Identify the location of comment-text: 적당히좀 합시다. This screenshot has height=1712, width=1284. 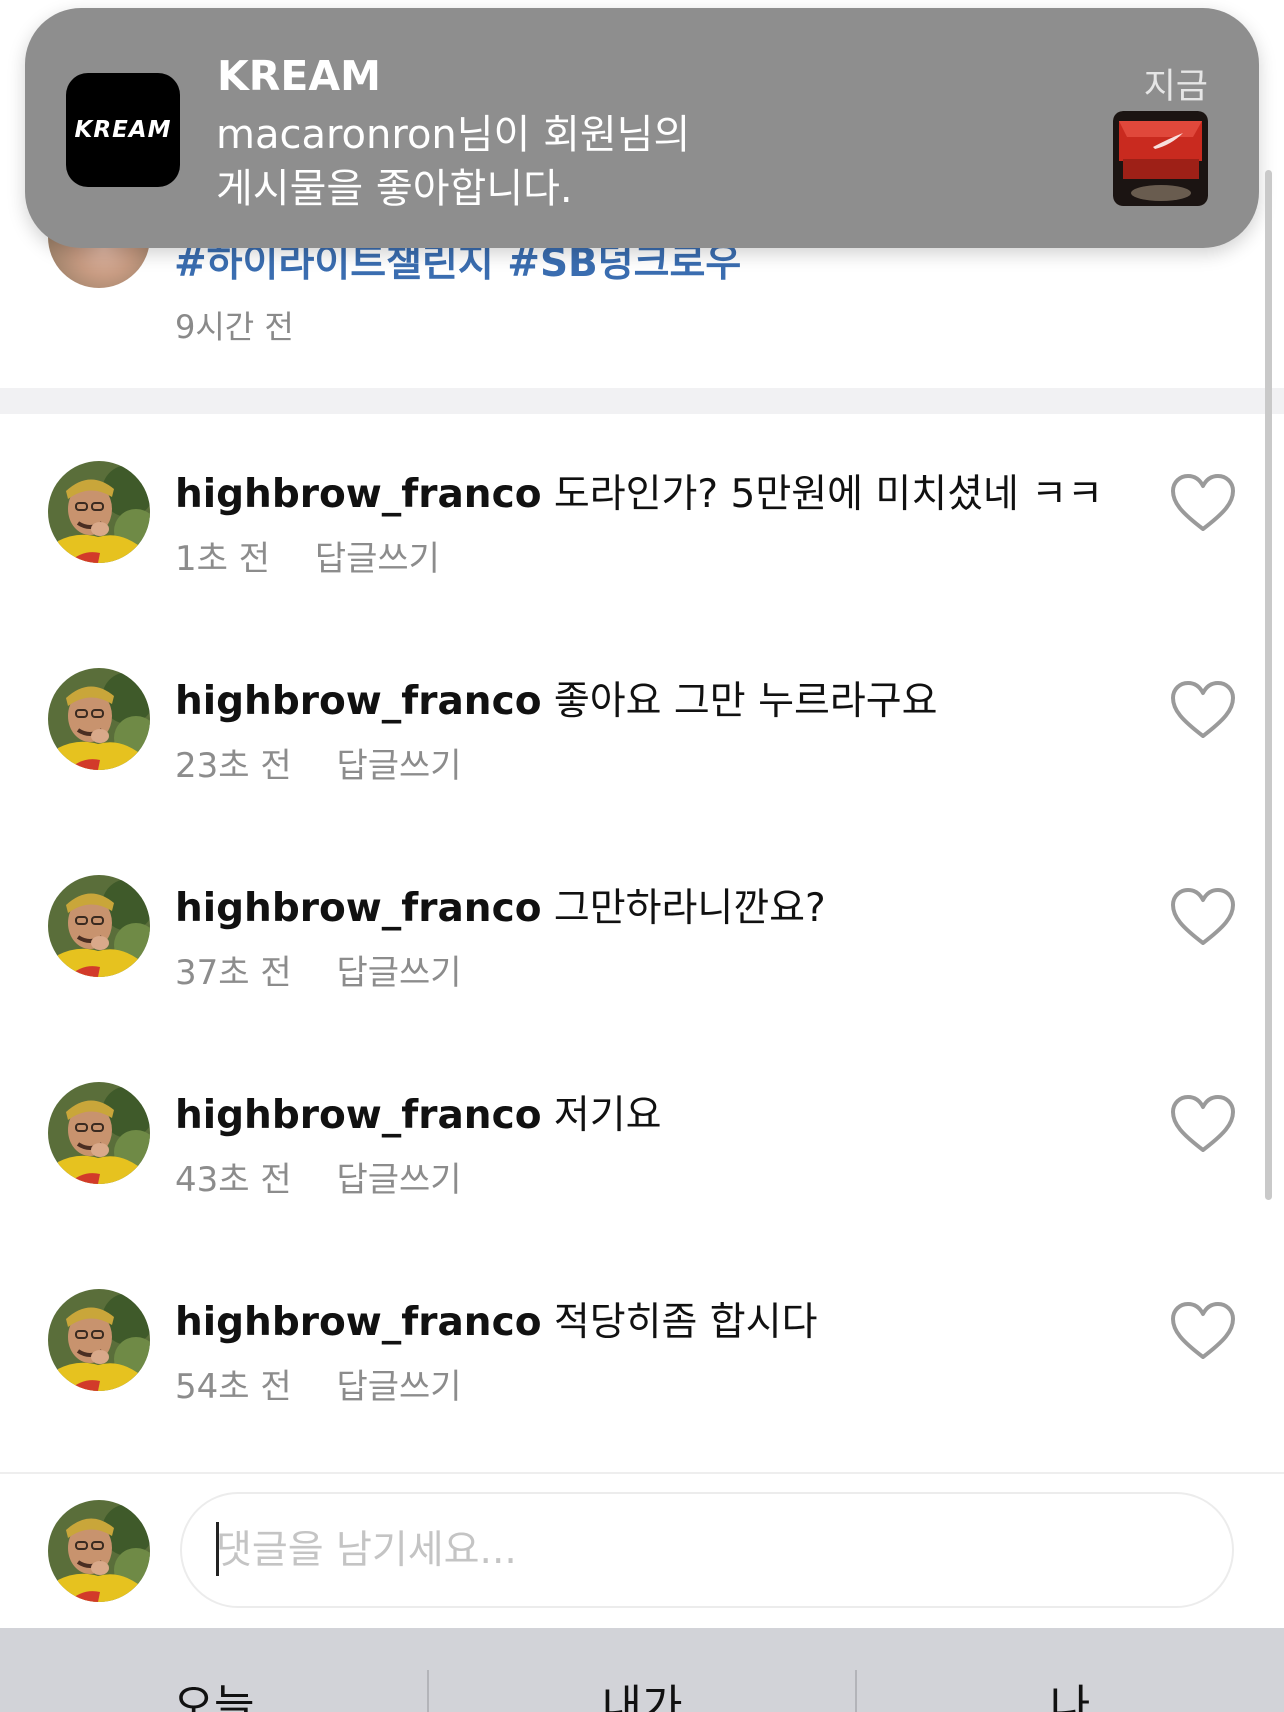
(685, 1322).